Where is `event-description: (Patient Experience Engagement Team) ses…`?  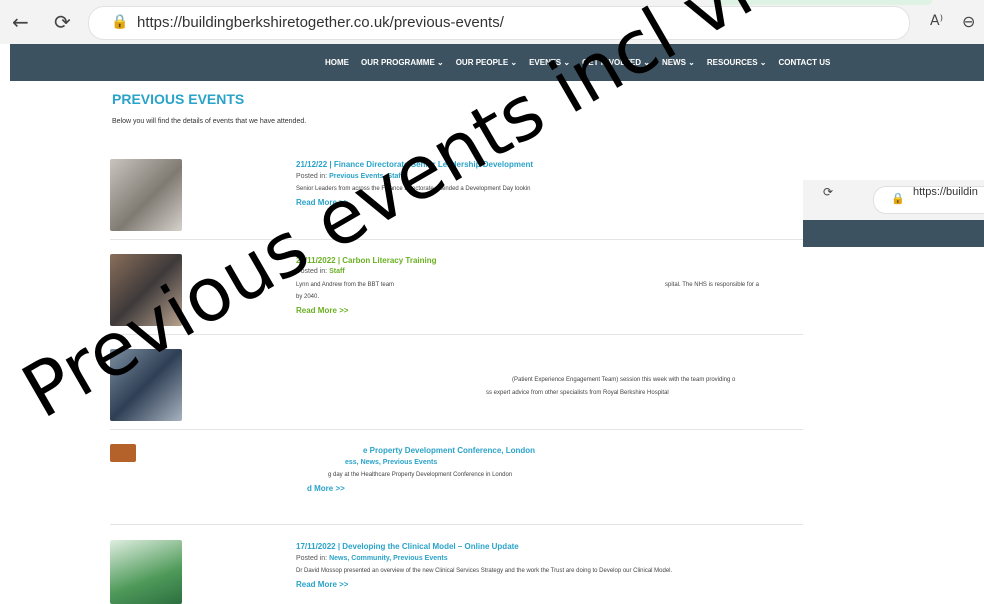
event-description: (Patient Experience Engagement Team) ses… is located at coordinates (624, 380).